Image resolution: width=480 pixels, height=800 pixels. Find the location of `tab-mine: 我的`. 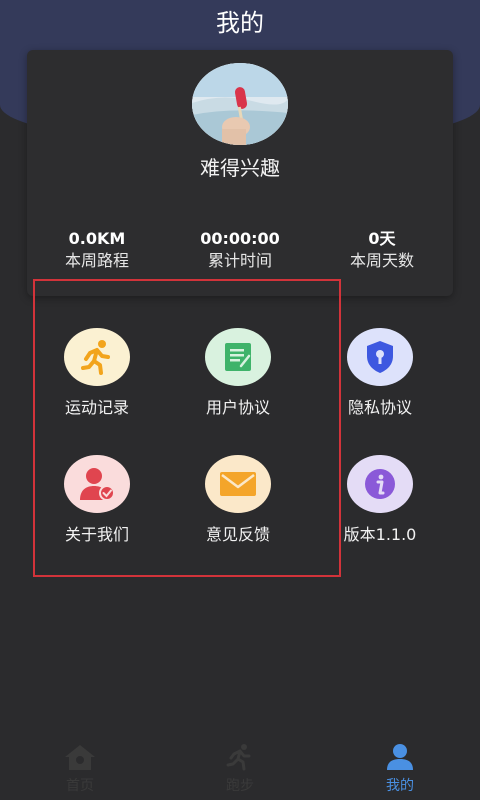

tab-mine: 我的 is located at coordinates (400, 769).